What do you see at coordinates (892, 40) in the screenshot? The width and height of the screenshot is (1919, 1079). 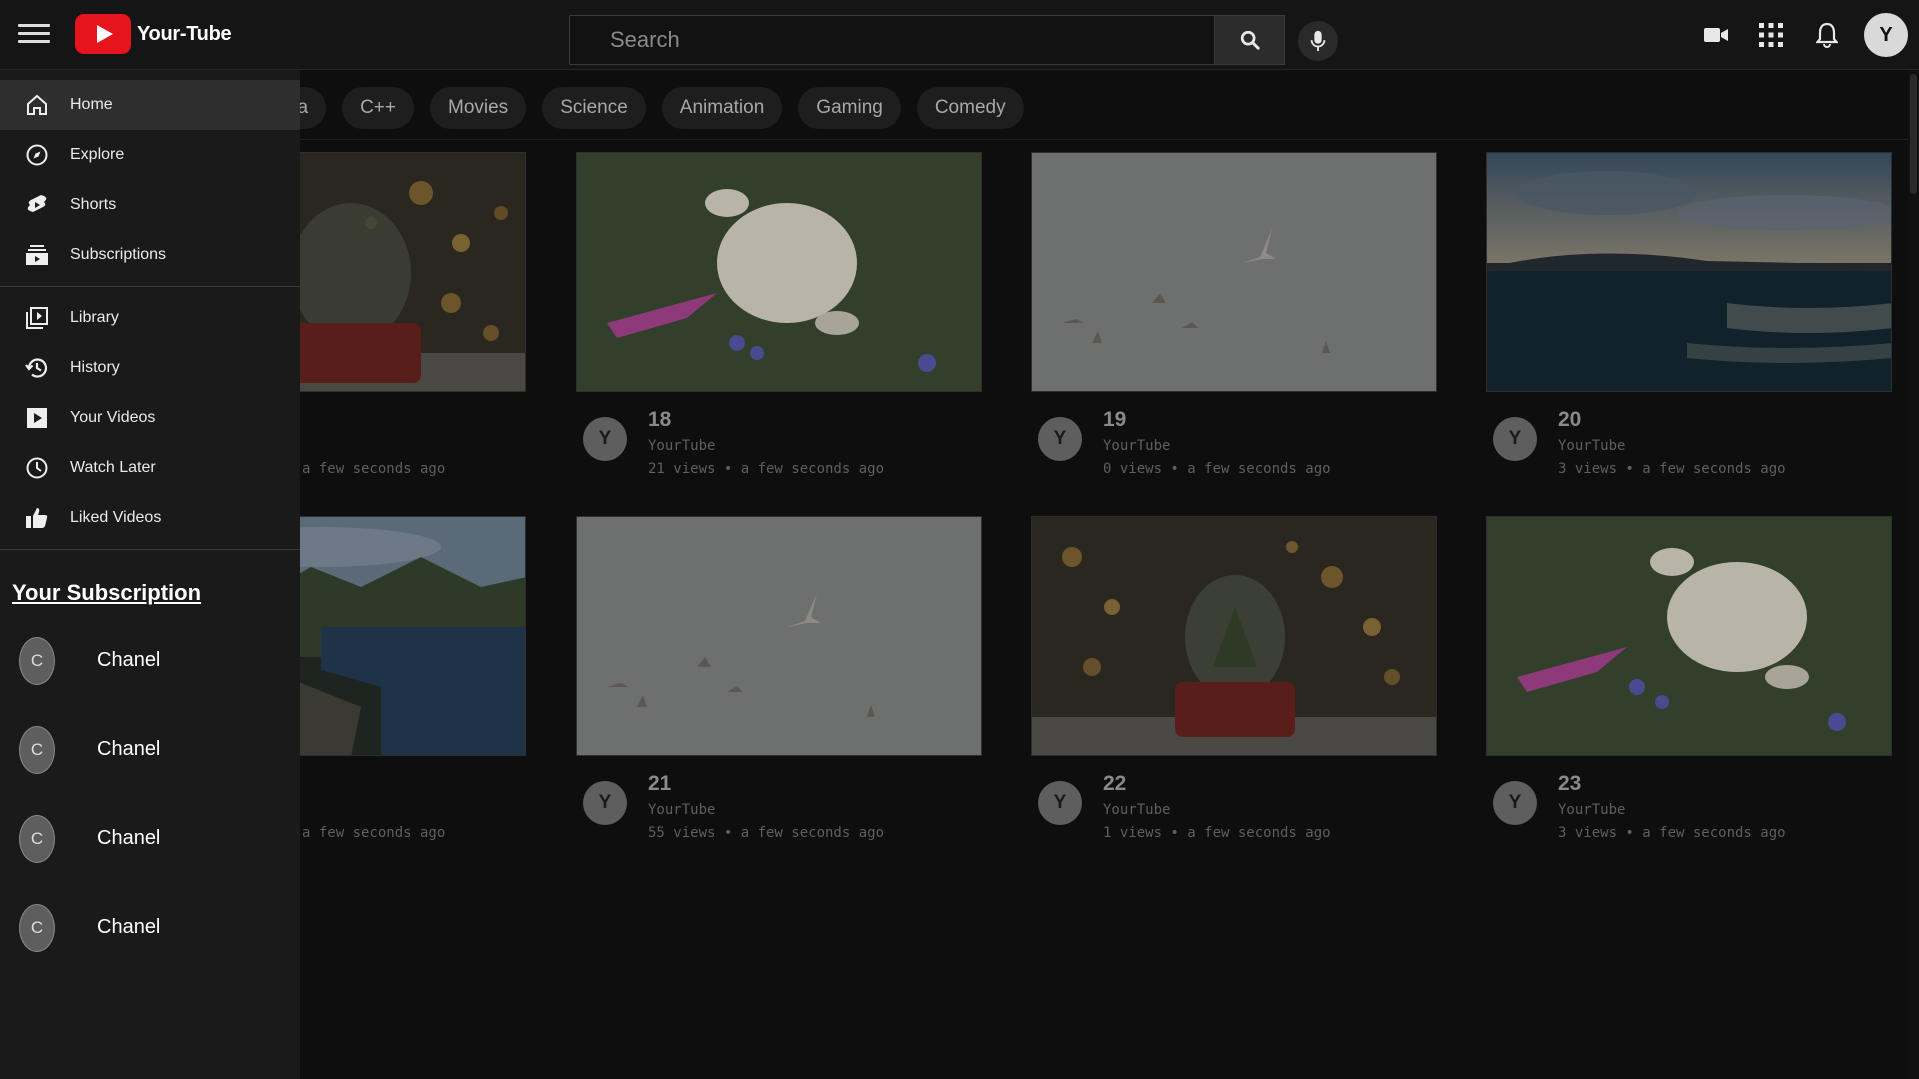 I see `search-input` at bounding box center [892, 40].